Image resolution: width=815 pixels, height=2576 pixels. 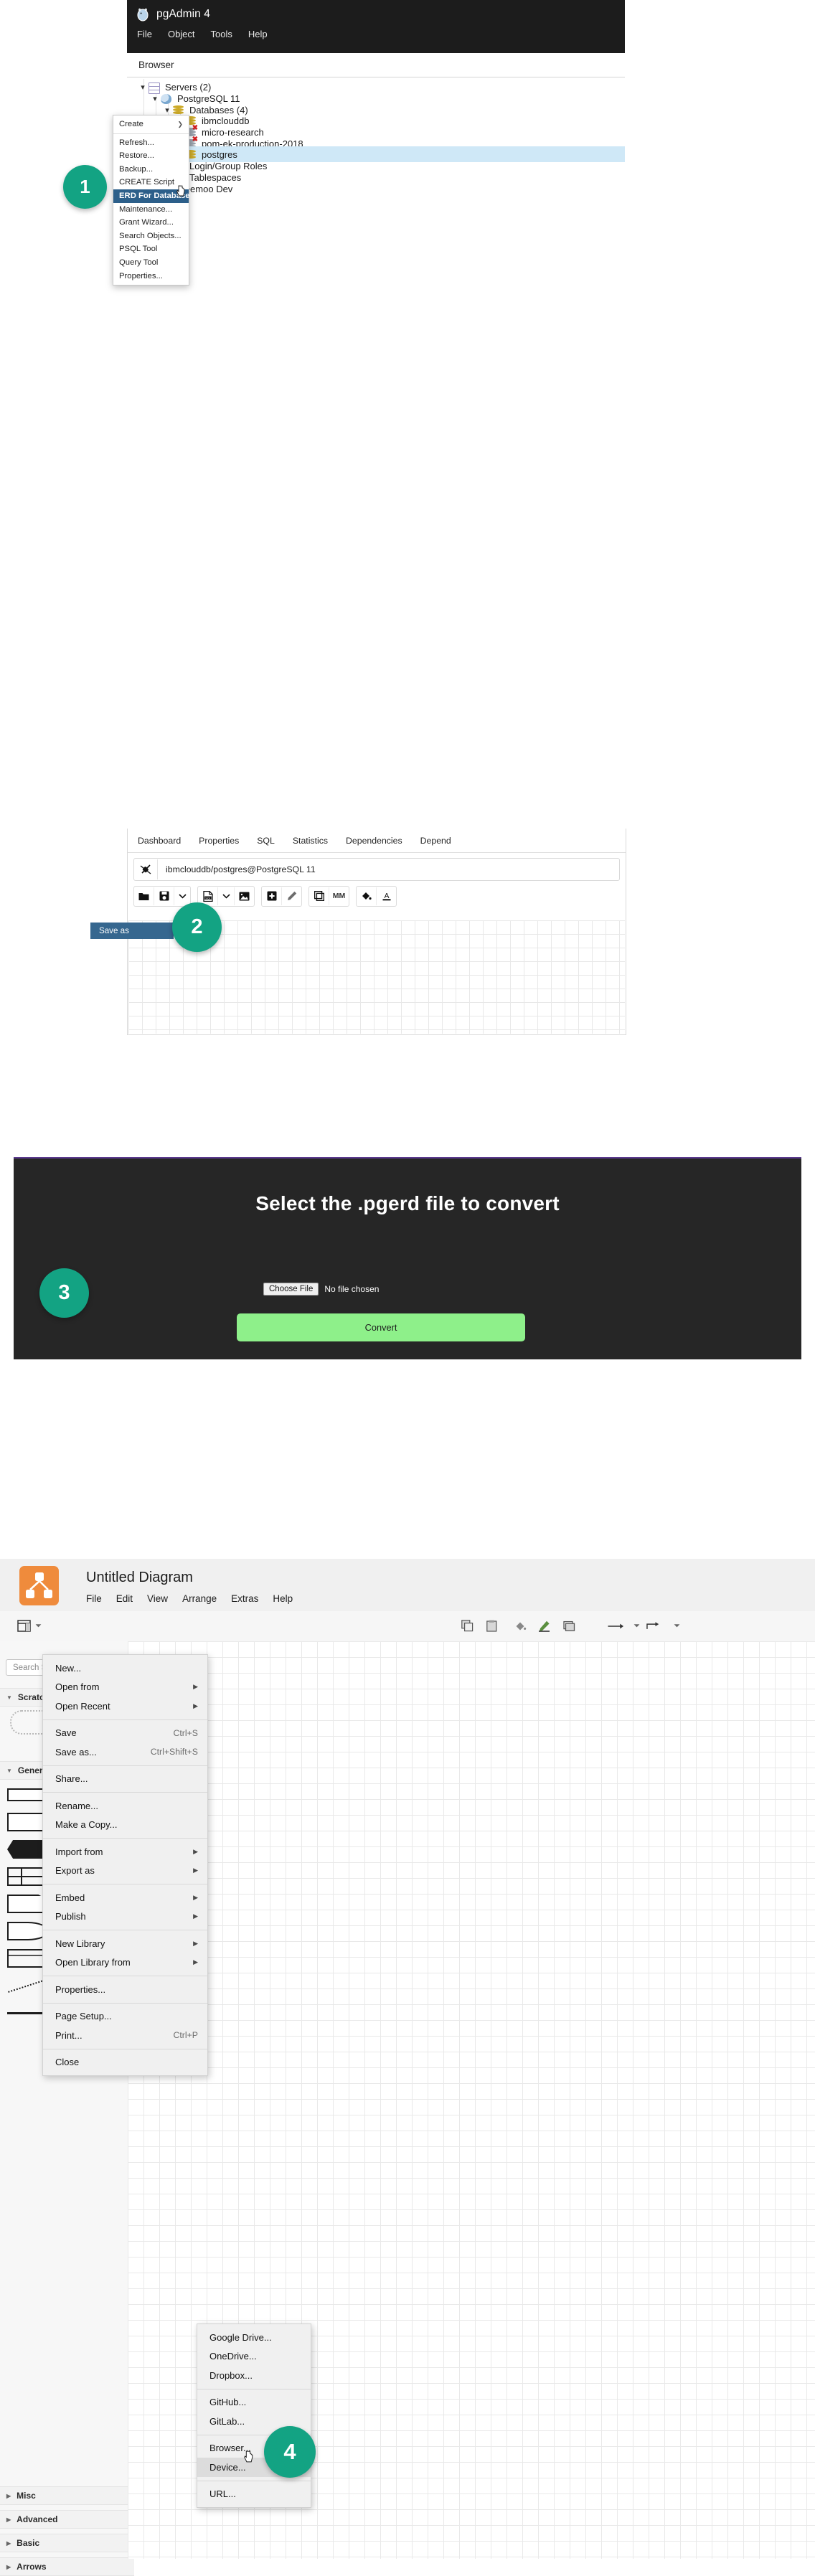 I want to click on menu-tools: Tools, so click(x=221, y=34).